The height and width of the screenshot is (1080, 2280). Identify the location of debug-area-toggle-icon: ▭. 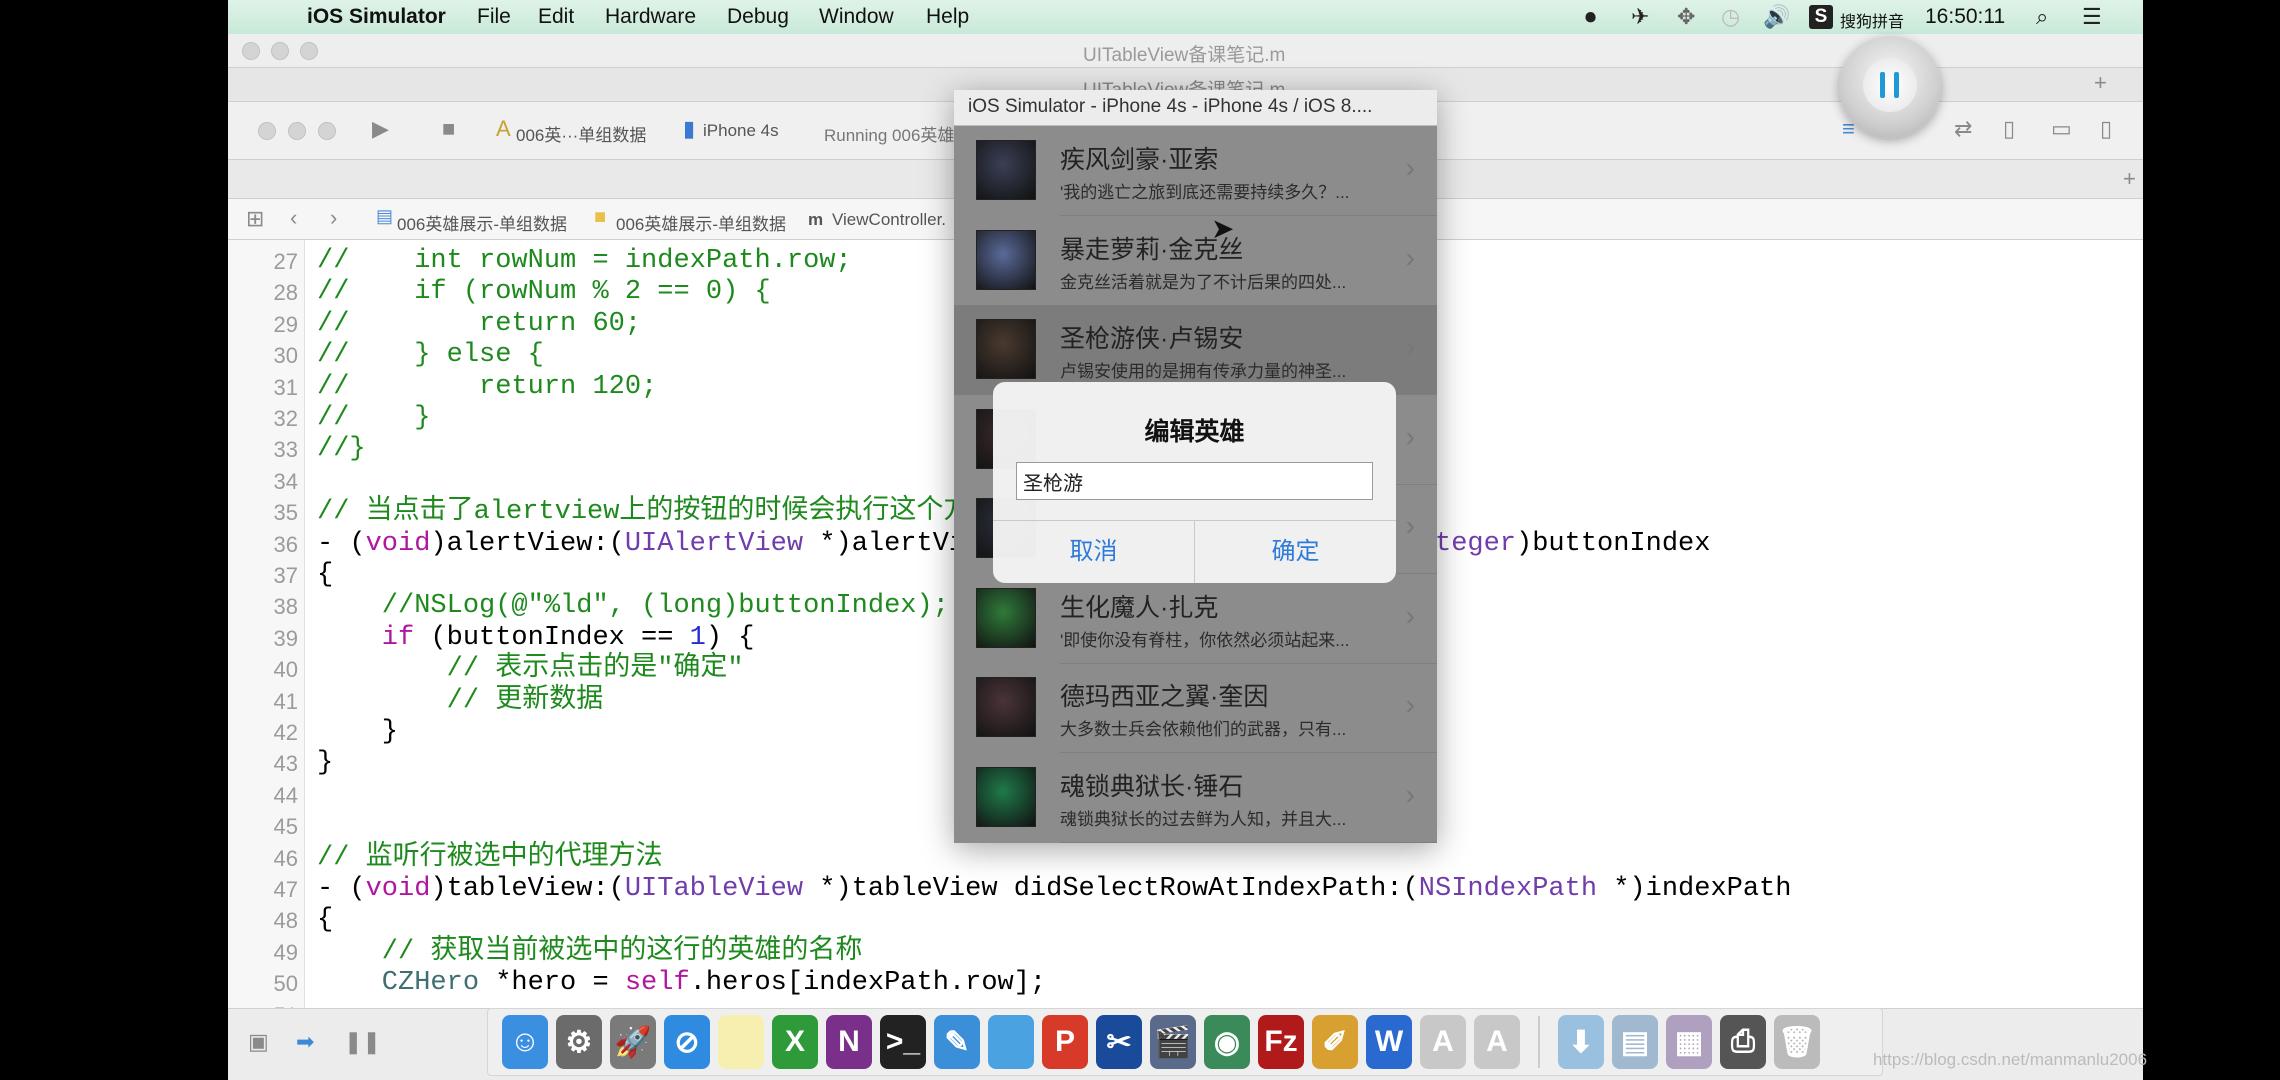
(2061, 129).